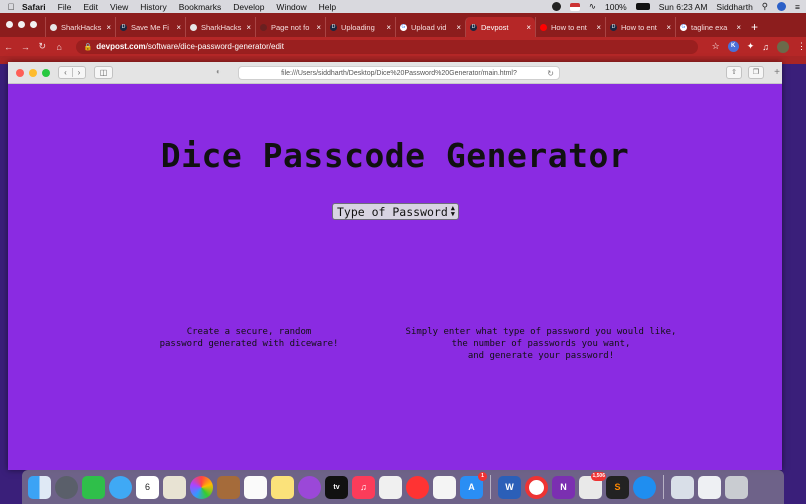 The width and height of the screenshot is (806, 504). What do you see at coordinates (59, 47) in the screenshot?
I see `home-icon: ⌂` at bounding box center [59, 47].